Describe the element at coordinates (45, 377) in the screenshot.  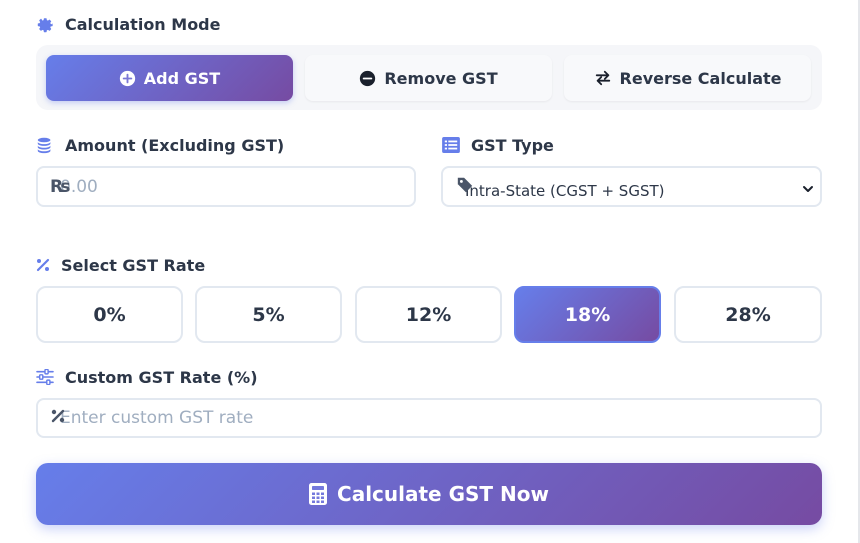
I see `sliders-icon` at that location.